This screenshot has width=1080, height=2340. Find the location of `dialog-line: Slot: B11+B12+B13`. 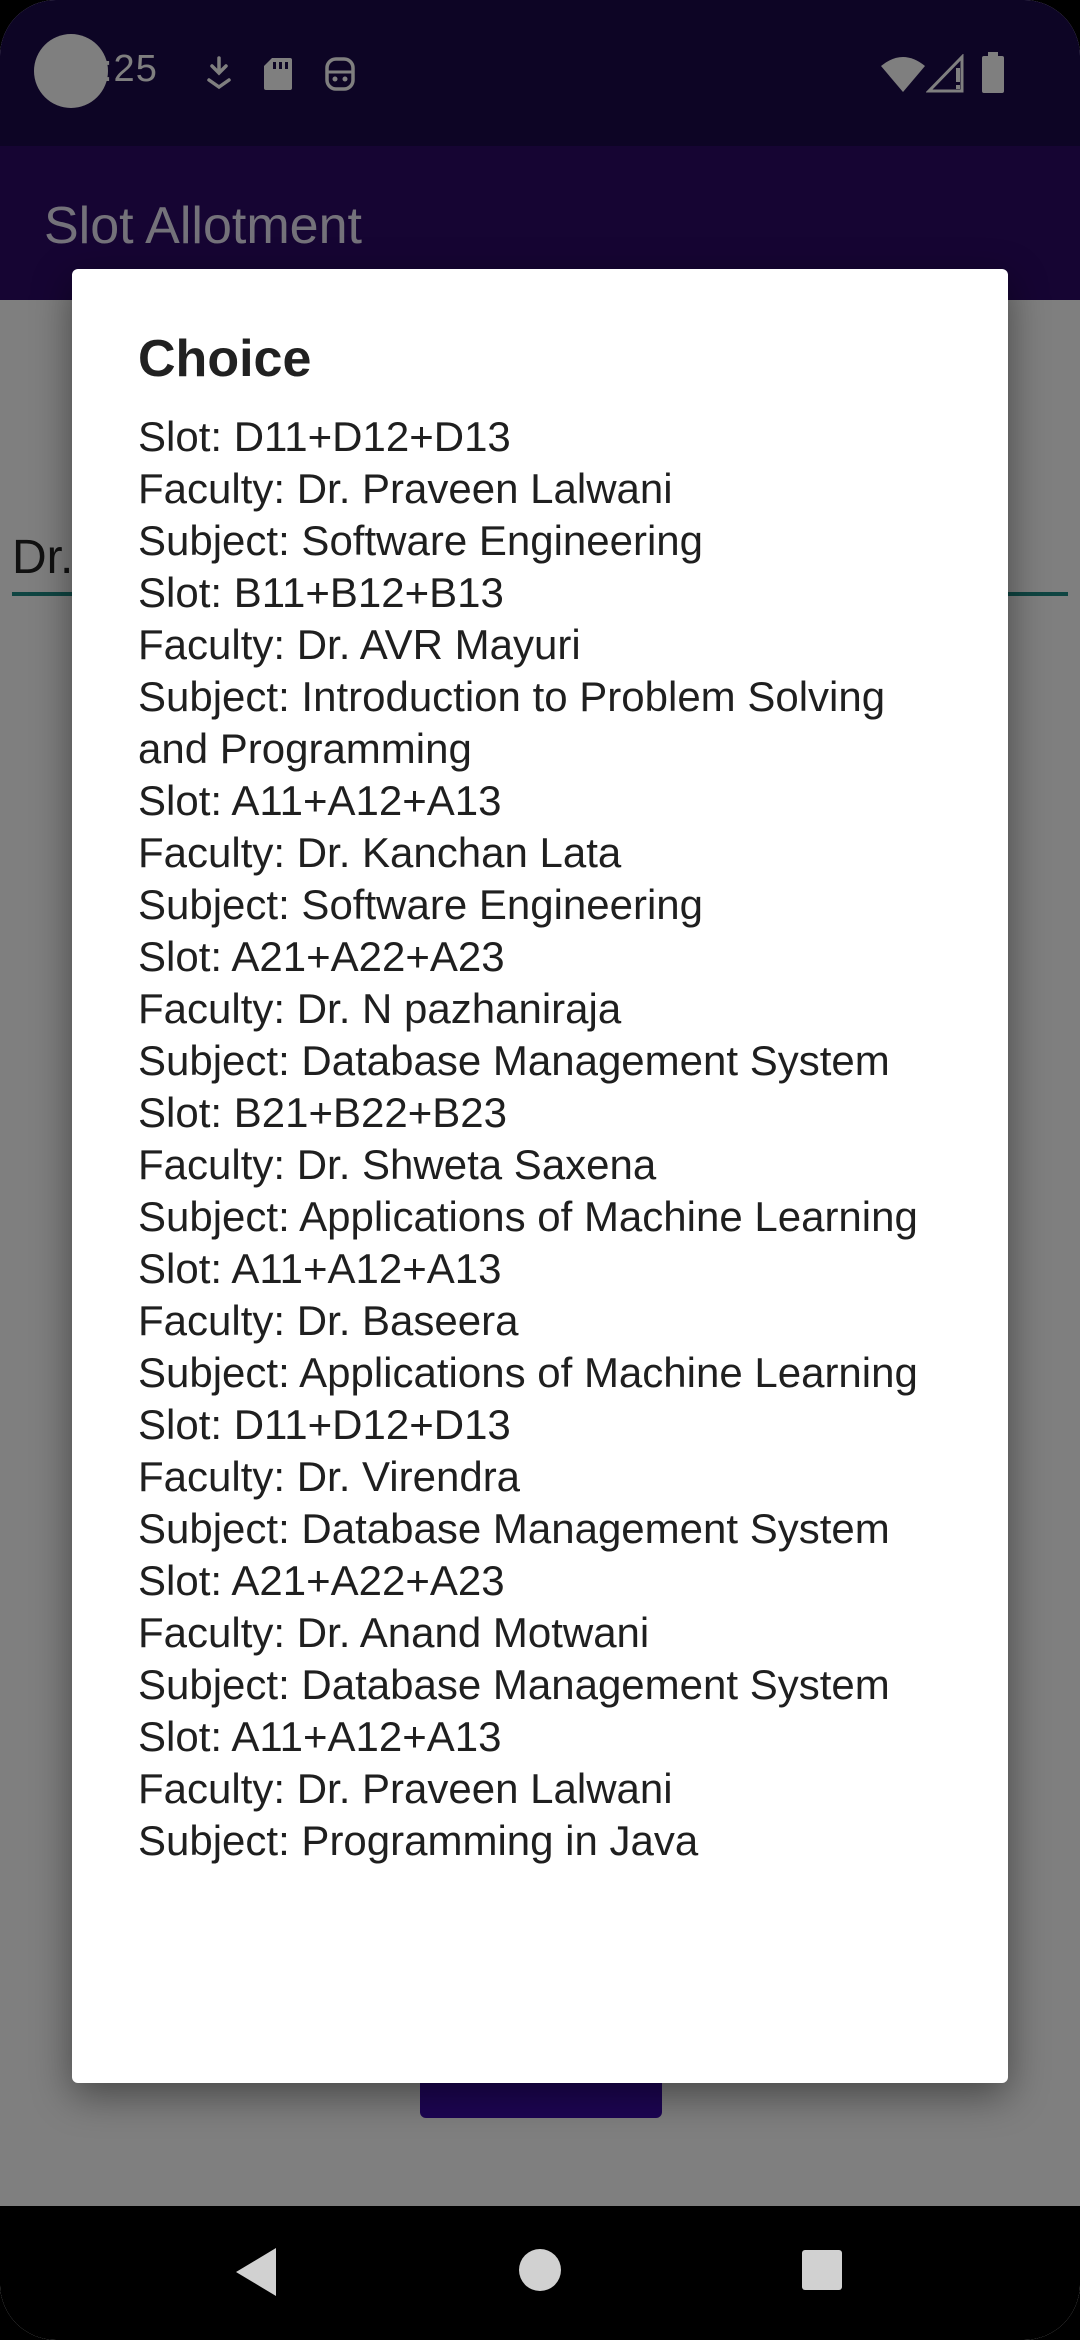

dialog-line: Slot: B11+B12+B13 is located at coordinates (321, 592).